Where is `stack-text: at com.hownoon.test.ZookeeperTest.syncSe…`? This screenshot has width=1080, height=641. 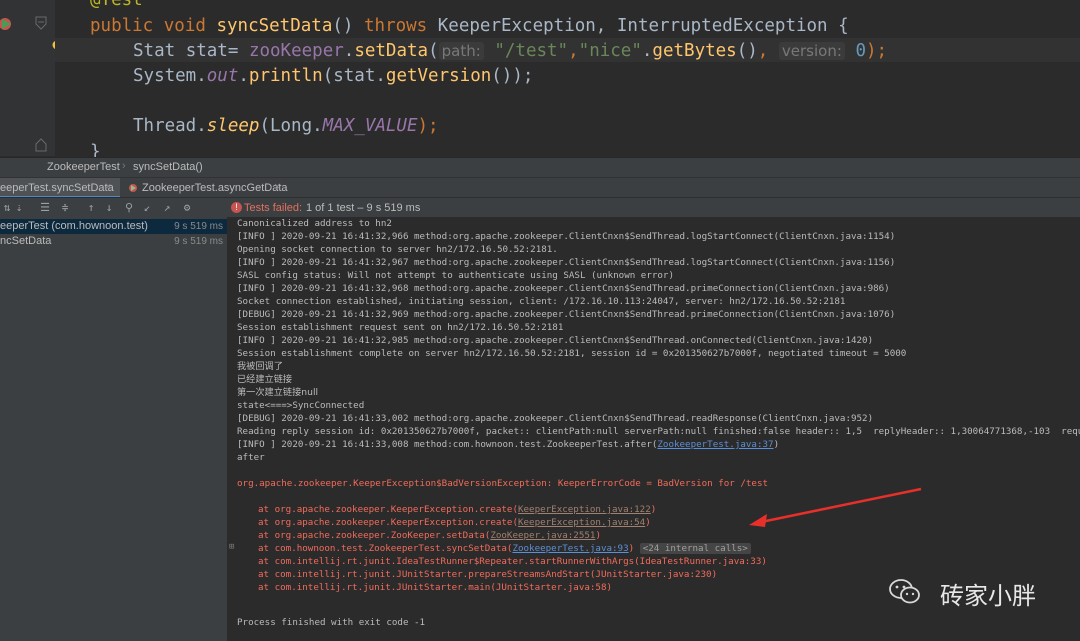
stack-text: at com.hownoon.test.ZookeeperTest.syncSe… is located at coordinates (385, 548).